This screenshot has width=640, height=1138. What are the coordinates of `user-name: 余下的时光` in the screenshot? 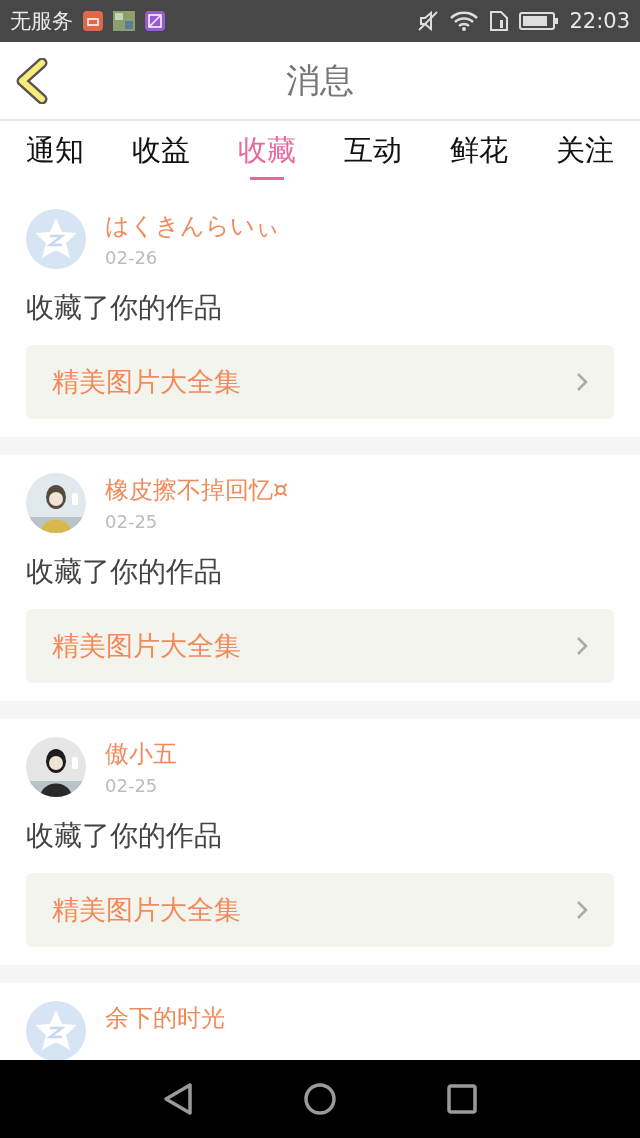 It's located at (165, 1018).